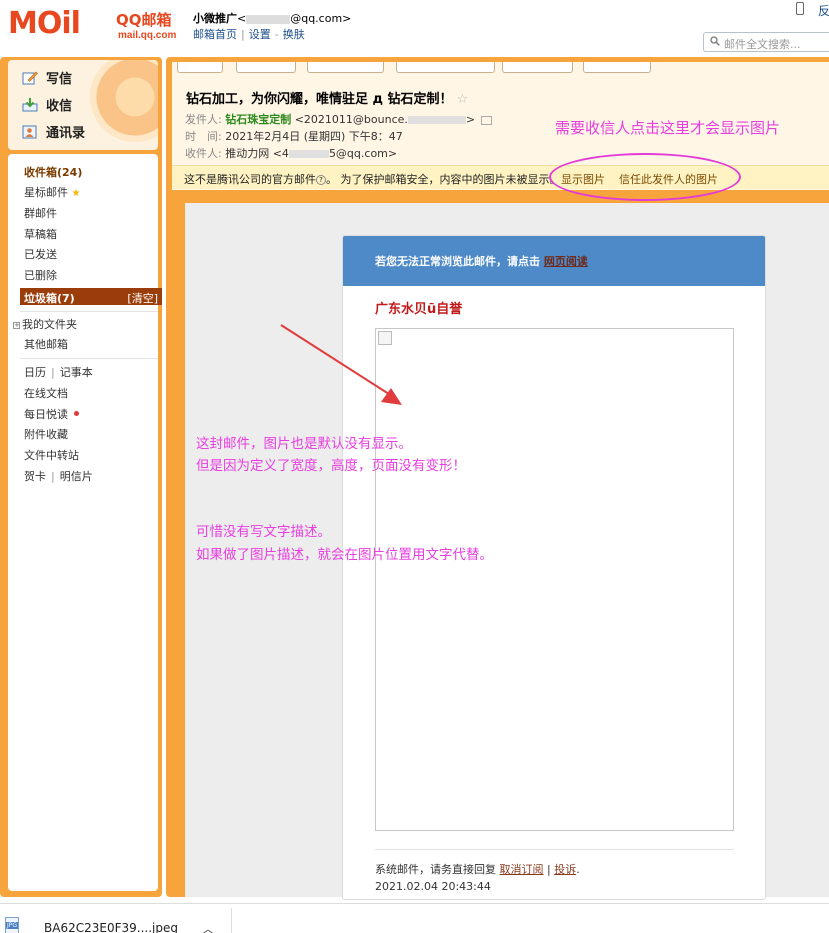 The width and height of the screenshot is (829, 933). I want to click on to-row: 收件人: 推动力网 <4 5@qq.com>, so click(291, 153).